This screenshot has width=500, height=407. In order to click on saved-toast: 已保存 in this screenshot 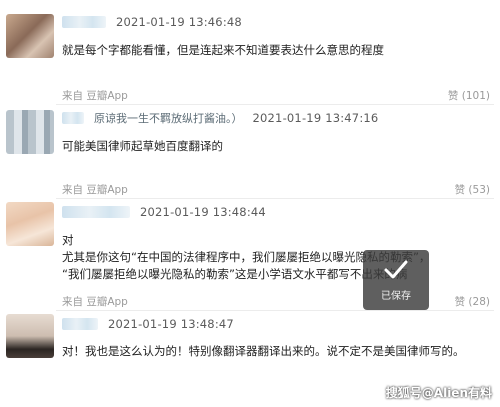, I will do `click(396, 280)`.